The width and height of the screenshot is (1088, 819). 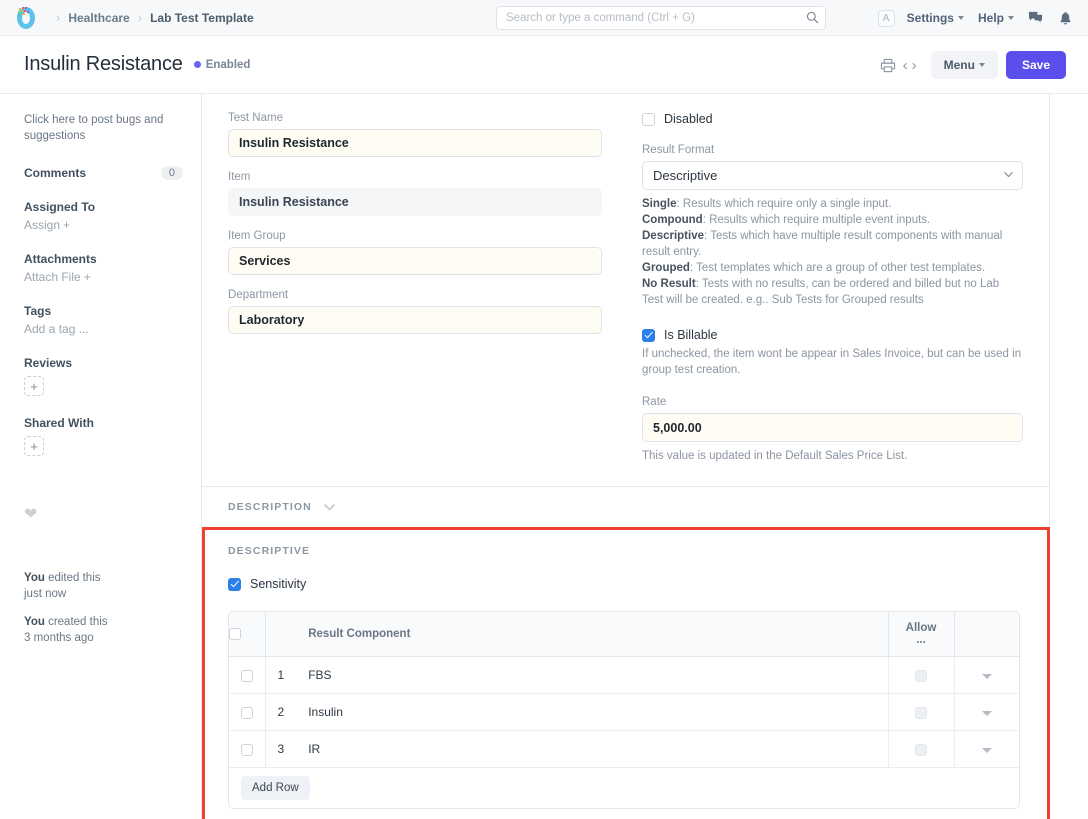 I want to click on nav-settings: Settings, so click(x=935, y=18).